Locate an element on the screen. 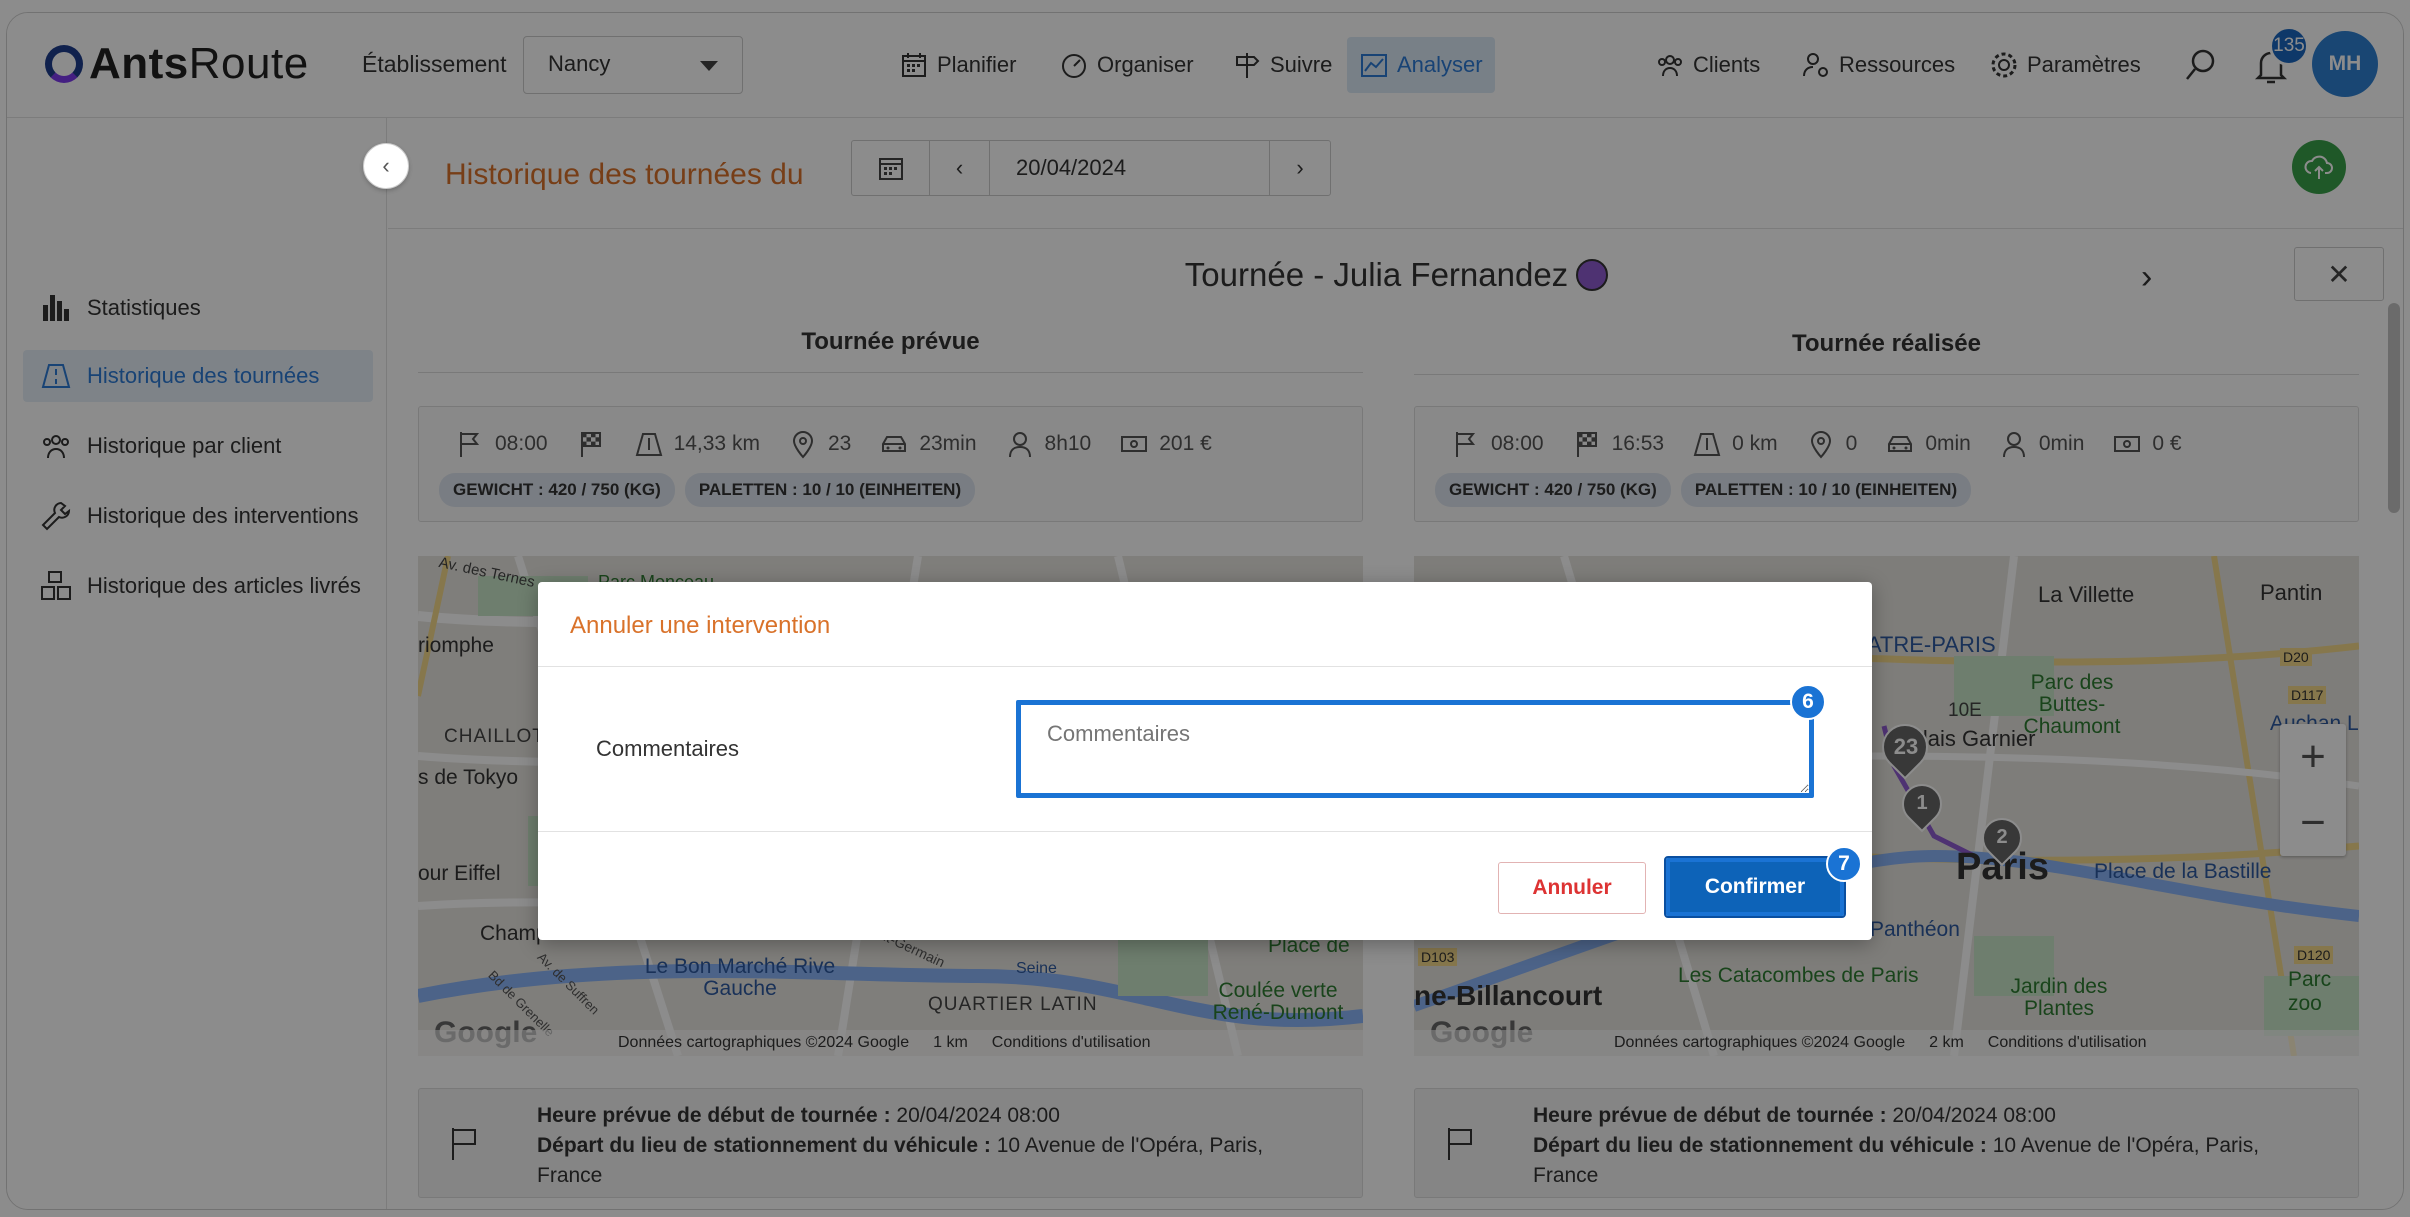 The width and height of the screenshot is (2410, 1217). confirm-button: Confirmer is located at coordinates (1755, 887).